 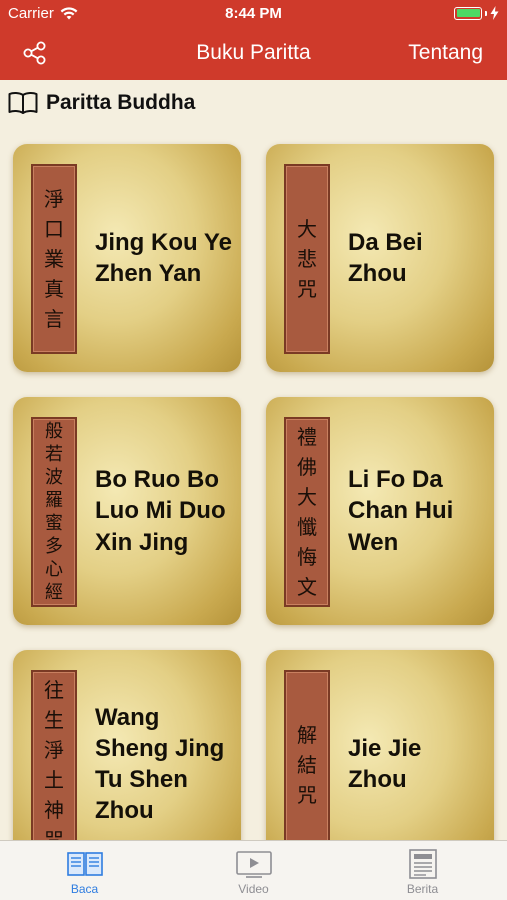 I want to click on label-character: 土, so click(x=54, y=780).